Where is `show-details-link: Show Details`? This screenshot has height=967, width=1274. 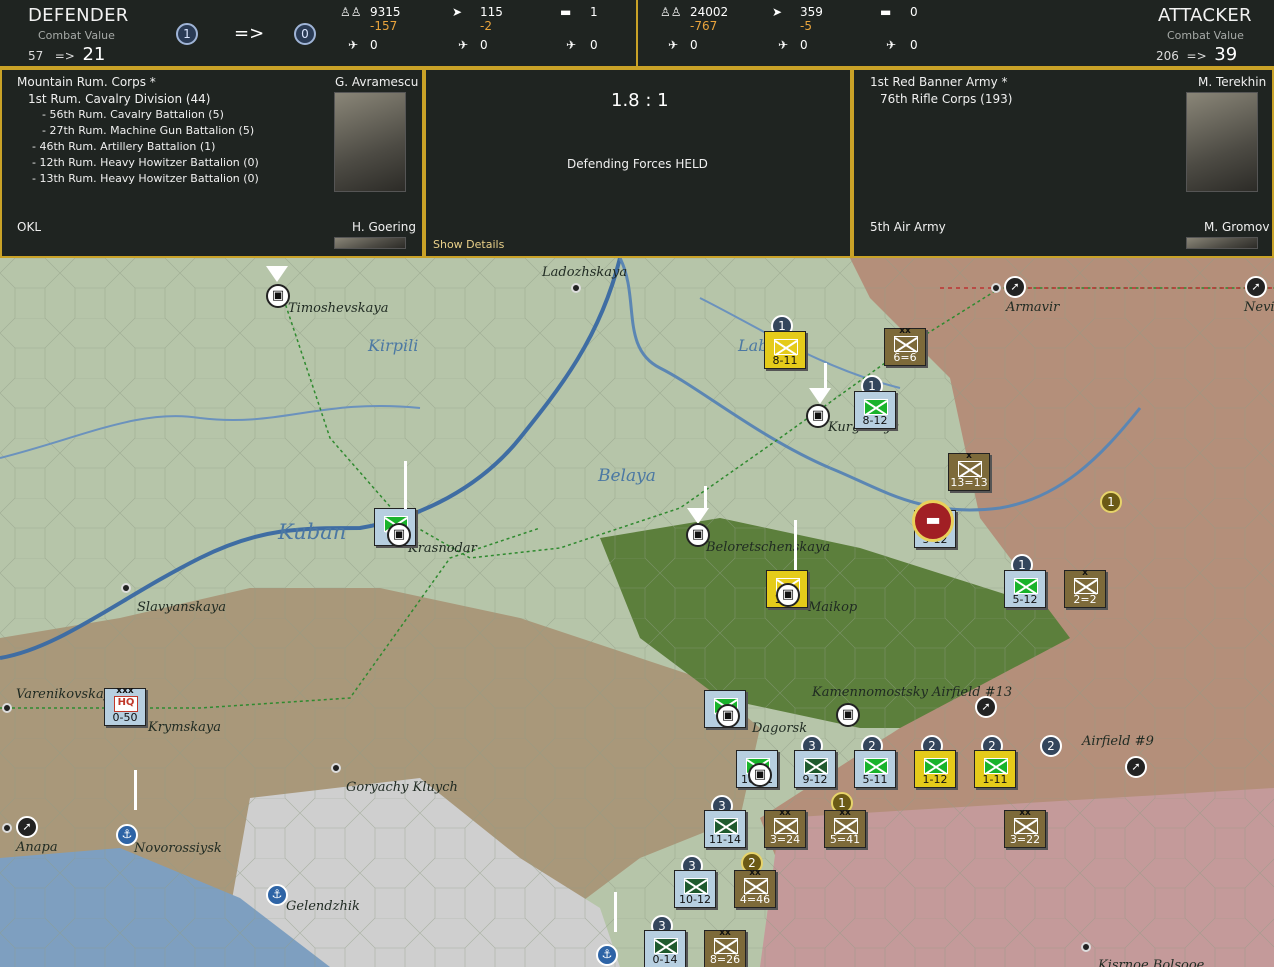 show-details-link: Show Details is located at coordinates (468, 244).